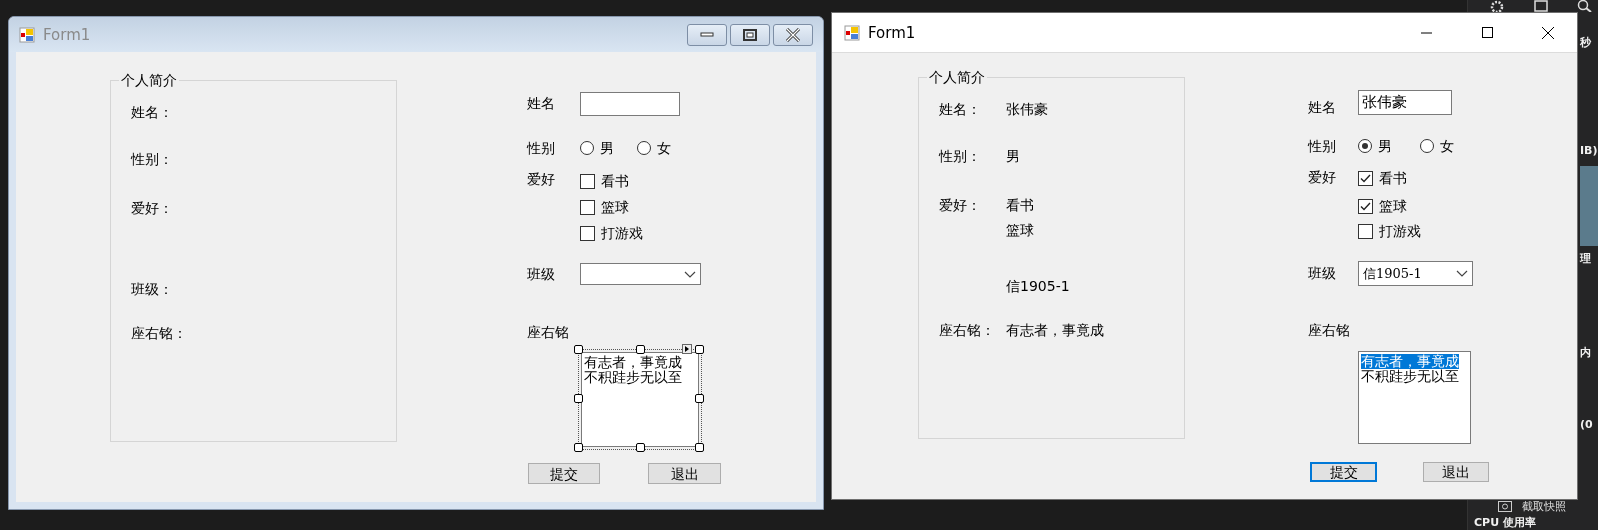 Image resolution: width=1598 pixels, height=530 pixels. Describe the element at coordinates (1038, 286) in the screenshot. I see `field-value: 信1905-1` at that location.